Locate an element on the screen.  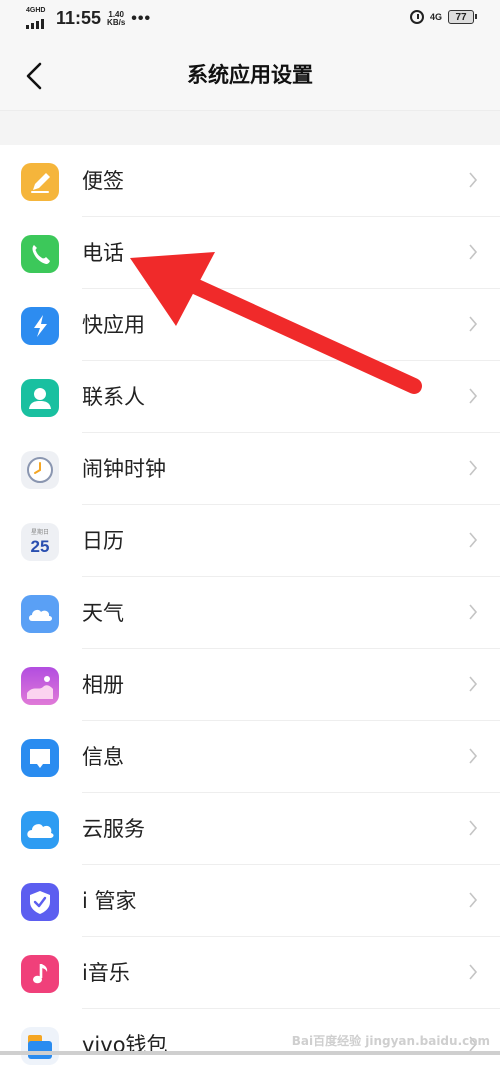
page-title: 系统应用设置 is located at coordinates (250, 75).